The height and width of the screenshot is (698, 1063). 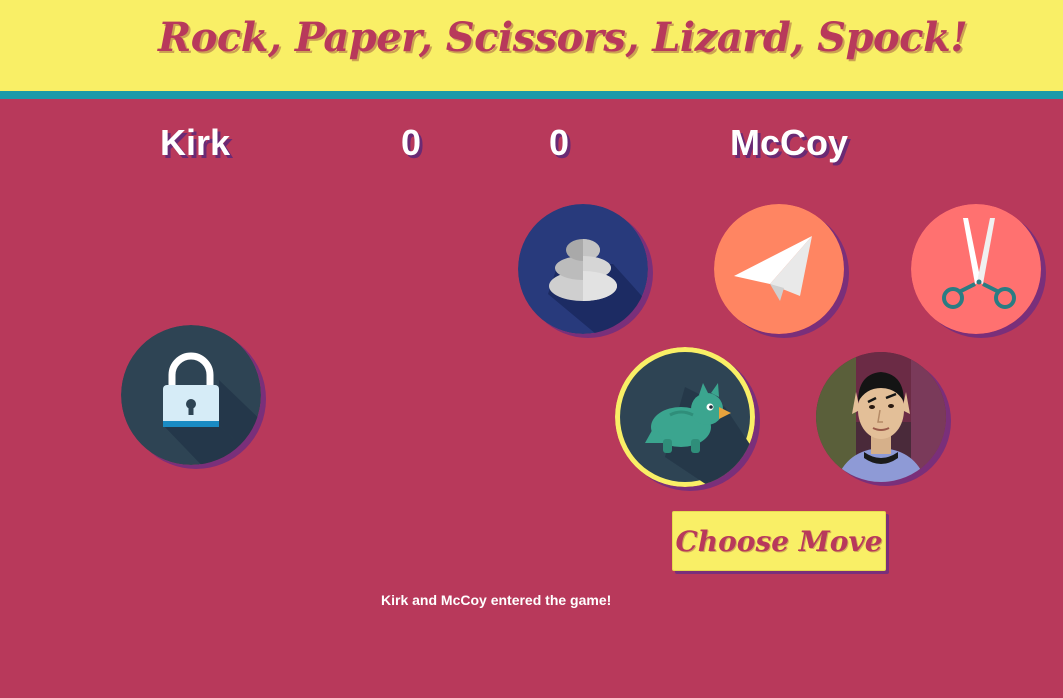 I want to click on left-player-name: Kirk, so click(x=195, y=142).